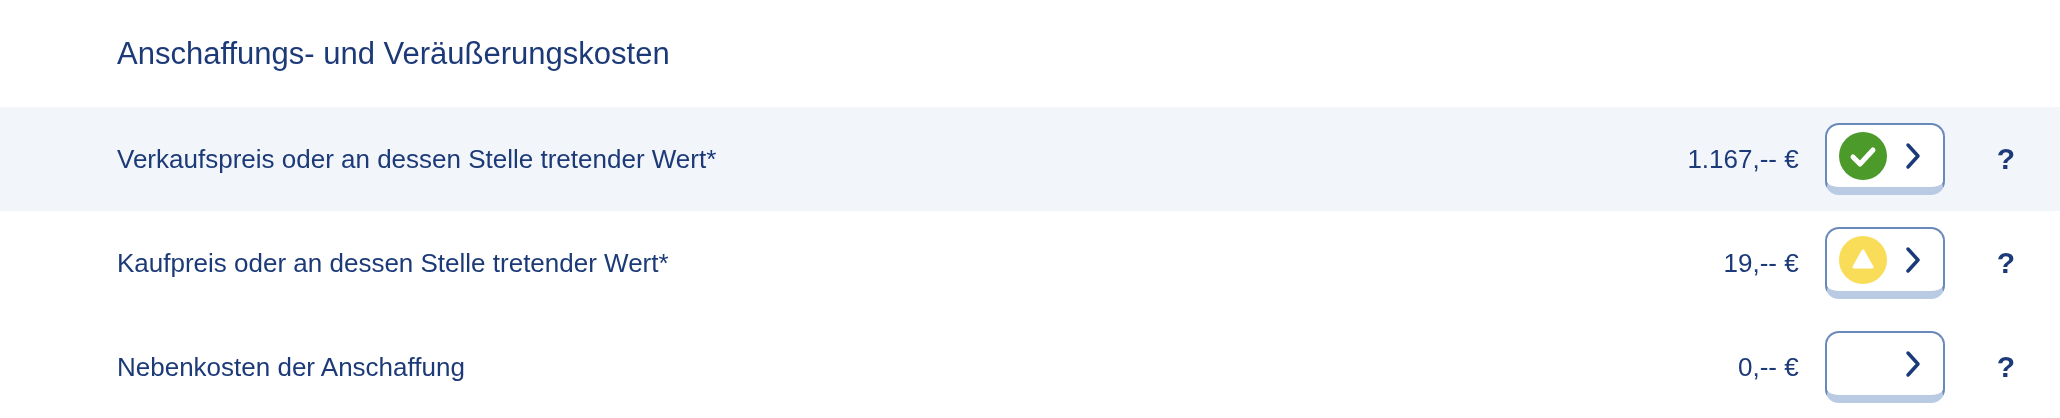  I want to click on section-heading: Anschaffungs- und Veräußerungskosten, so click(393, 53).